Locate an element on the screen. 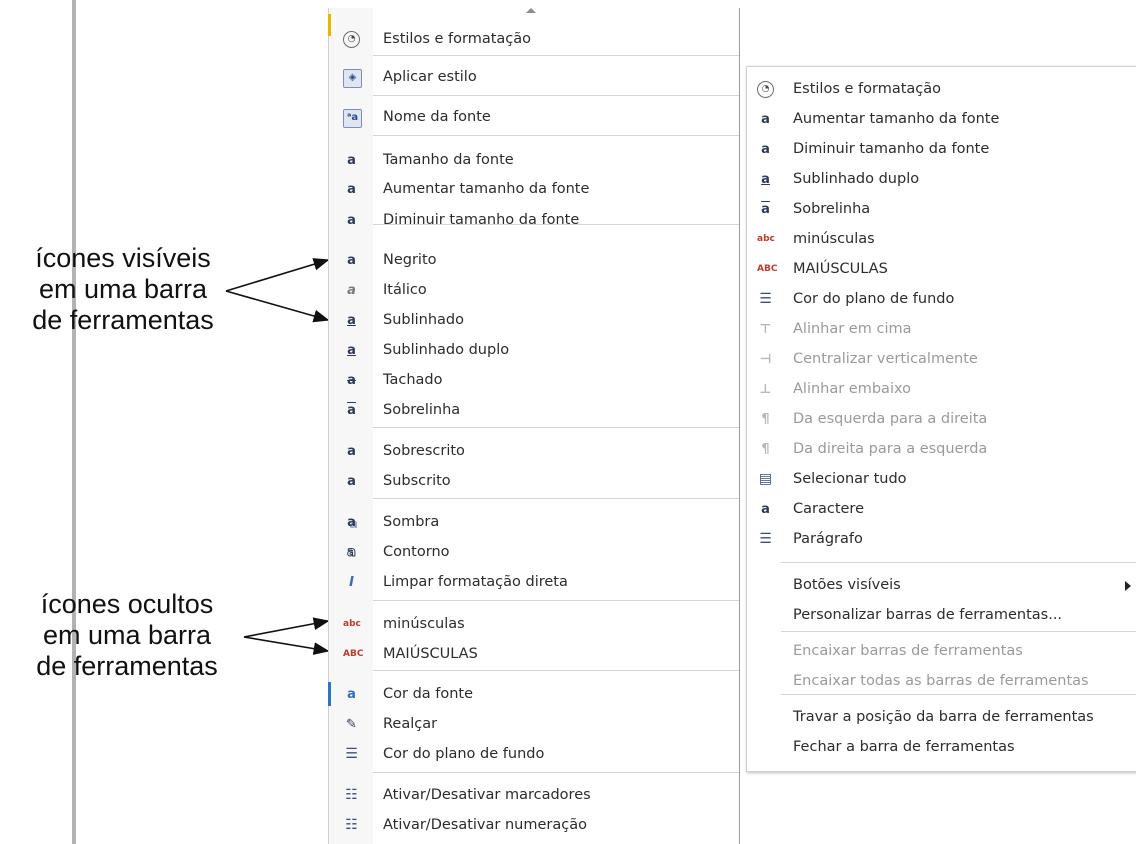 This screenshot has width=1136, height=844. arrow-to-negrito is located at coordinates (277, 275).